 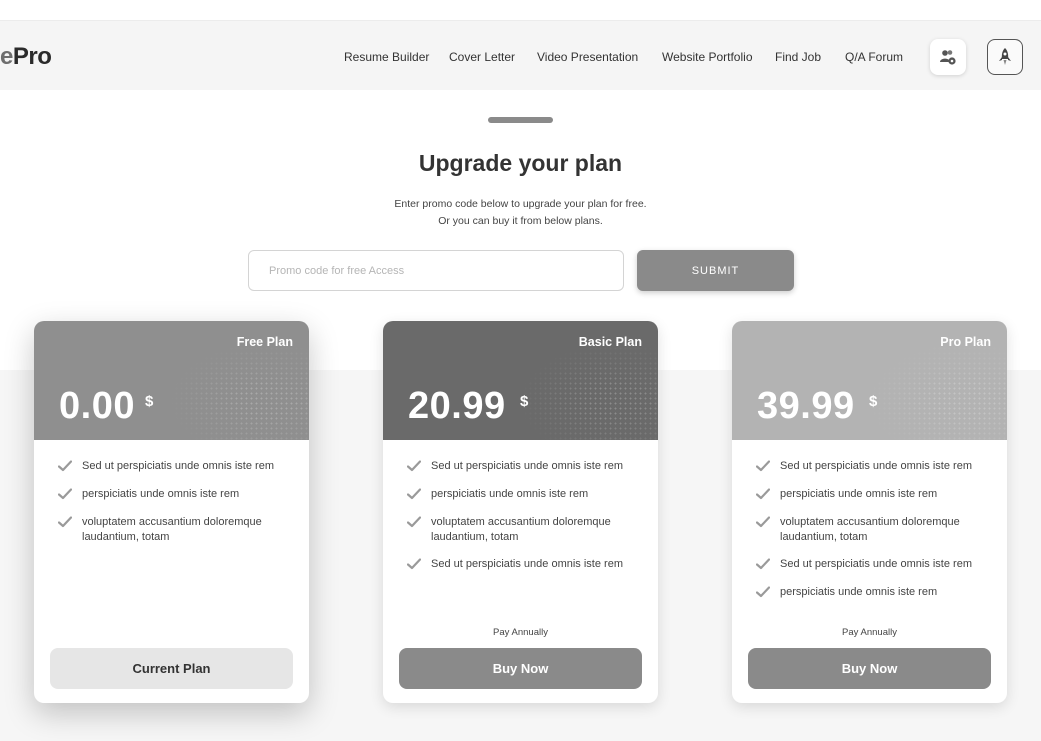 I want to click on nav-link-cover-letter: Cover Letter, so click(x=482, y=57).